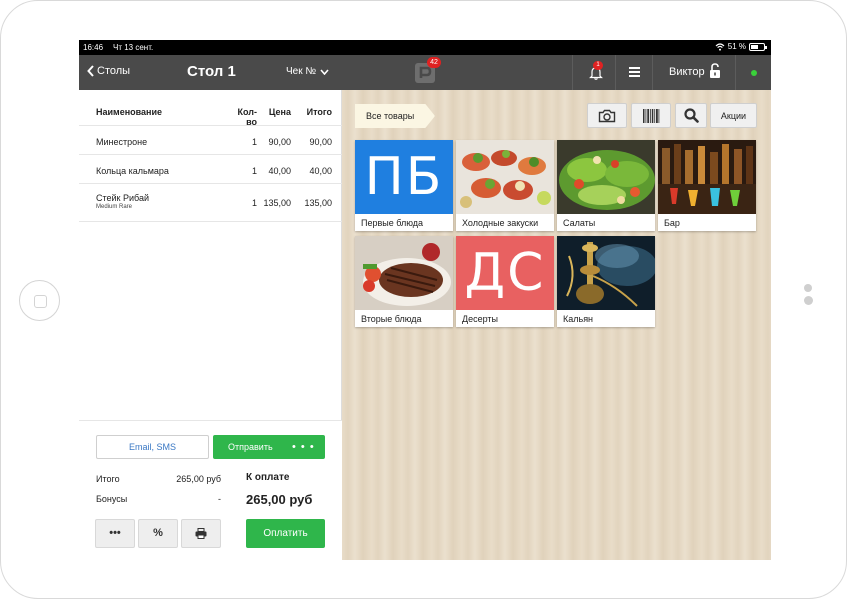  I want to click on chevron-left-icon, so click(90, 71).